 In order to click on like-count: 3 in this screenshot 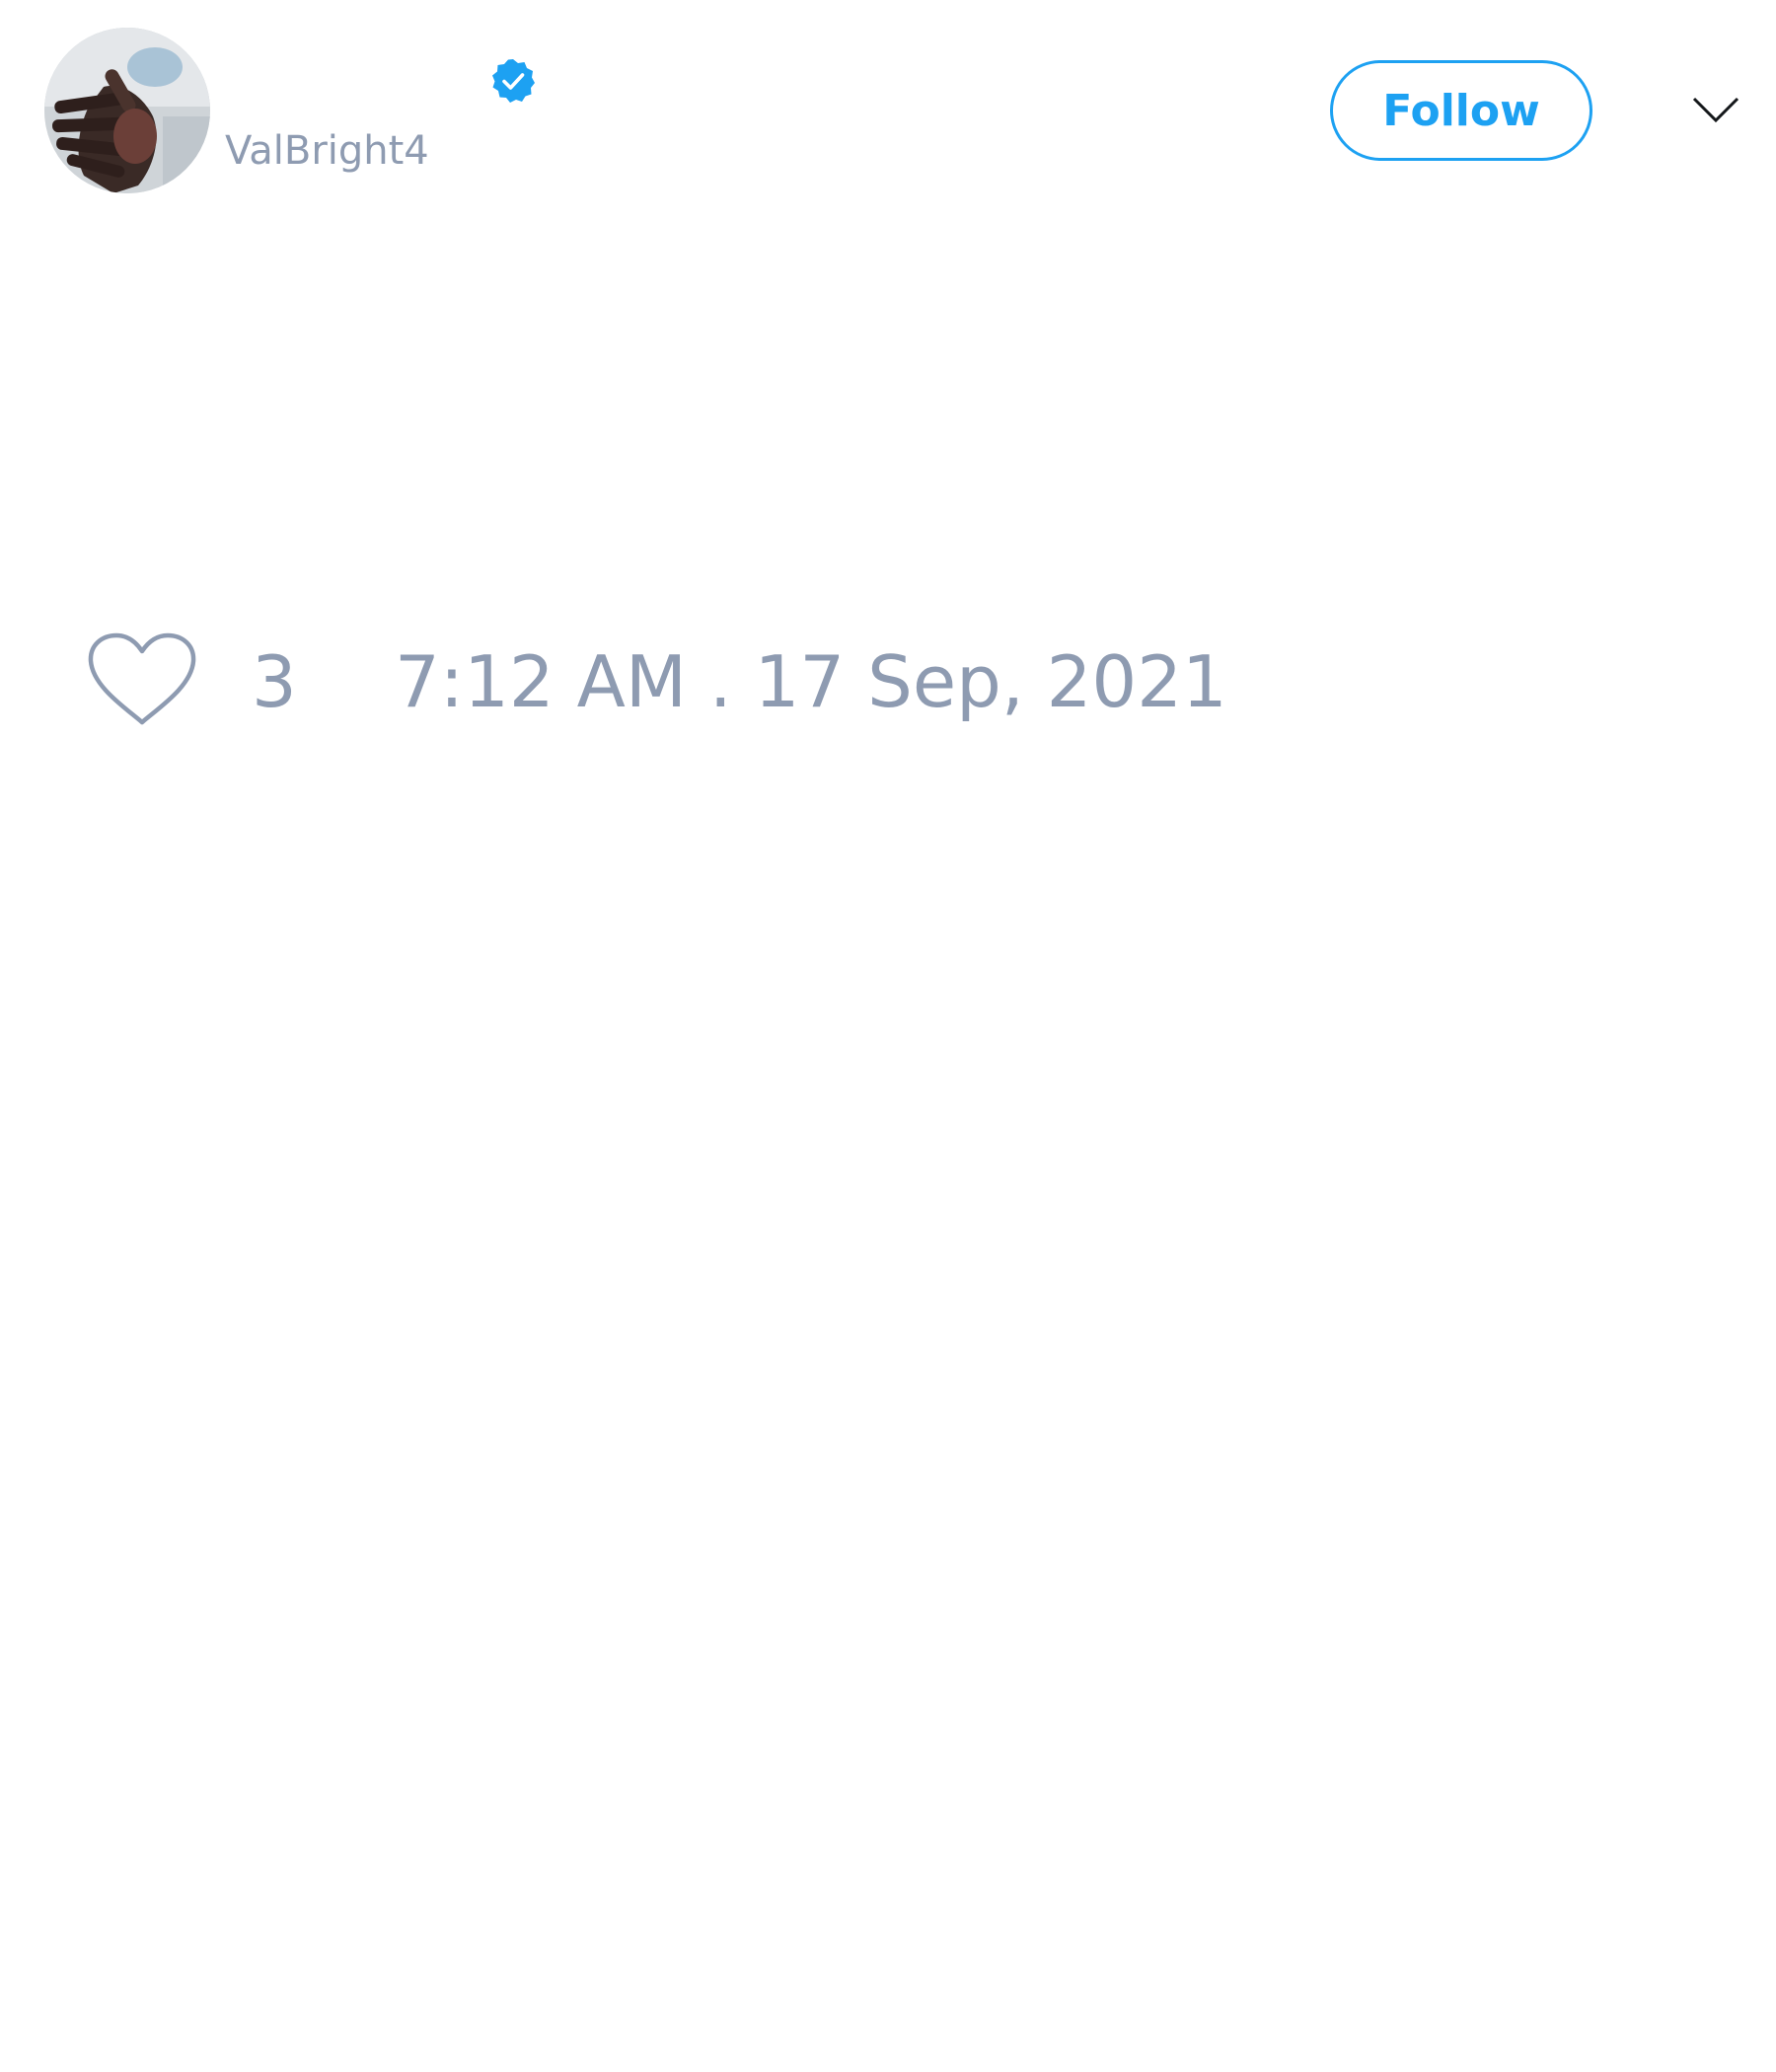, I will do `click(274, 681)`.